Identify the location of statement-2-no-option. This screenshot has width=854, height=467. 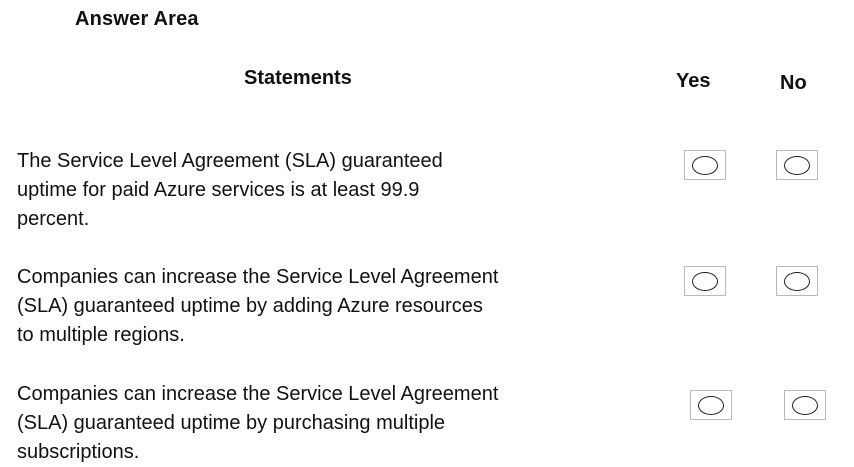
(797, 281).